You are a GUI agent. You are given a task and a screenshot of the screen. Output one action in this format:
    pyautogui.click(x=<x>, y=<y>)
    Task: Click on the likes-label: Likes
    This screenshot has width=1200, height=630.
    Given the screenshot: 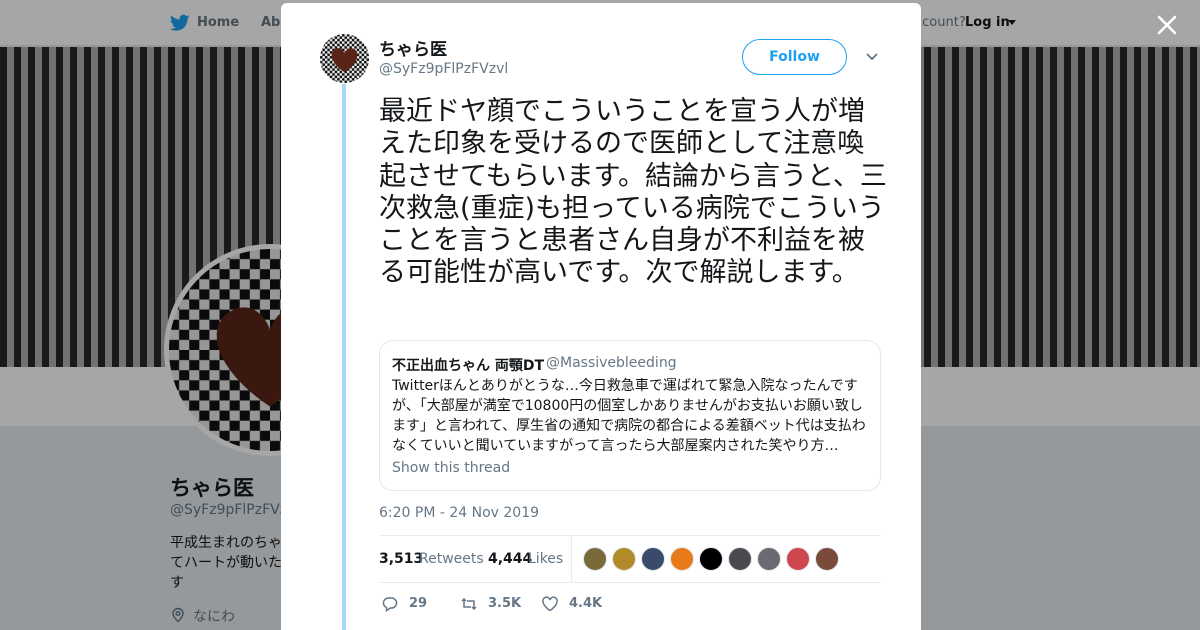 What is the action you would take?
    pyautogui.click(x=545, y=559)
    